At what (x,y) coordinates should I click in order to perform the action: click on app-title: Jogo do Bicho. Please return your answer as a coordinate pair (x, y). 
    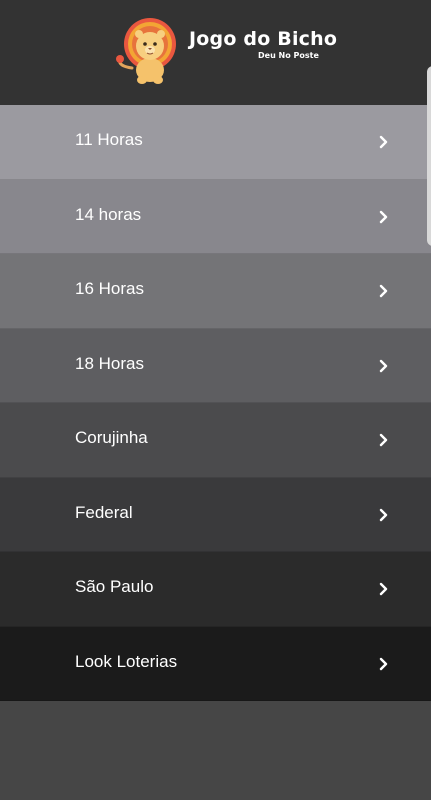
    Looking at the image, I should click on (263, 39).